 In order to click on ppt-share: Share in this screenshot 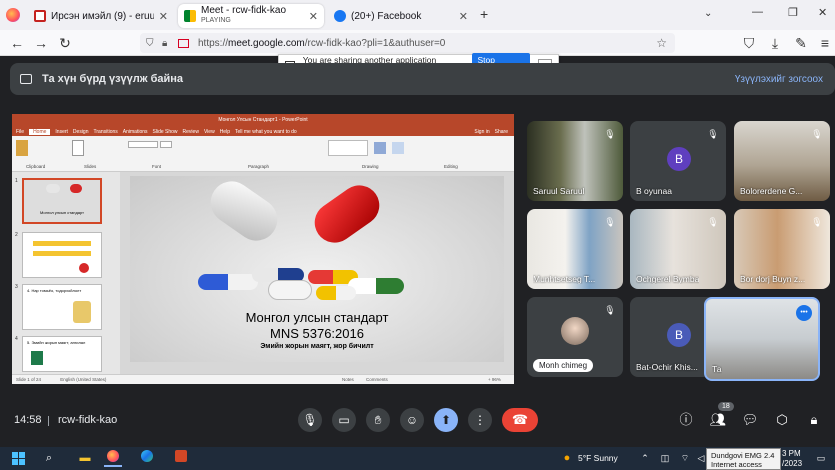, I will do `click(501, 132)`.